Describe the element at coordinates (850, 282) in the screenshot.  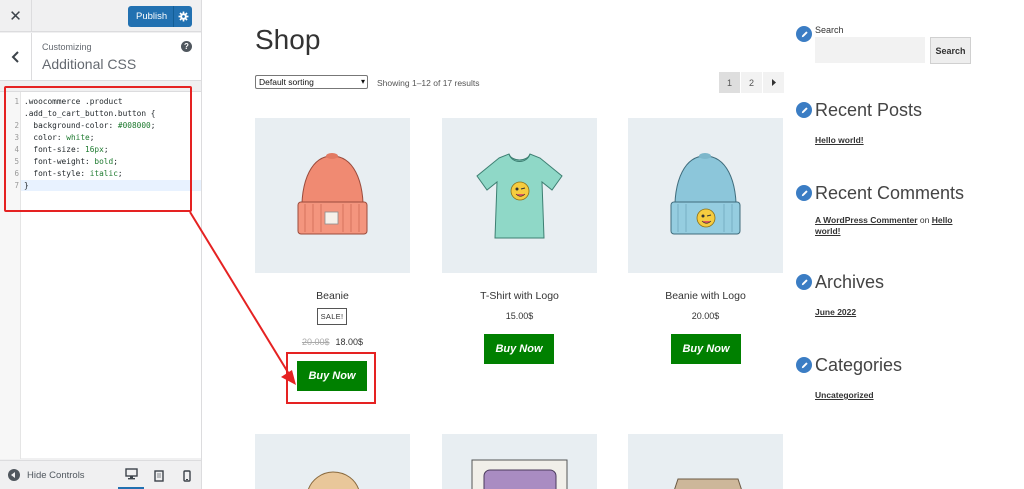
I see `archives-title: Archives` at that location.